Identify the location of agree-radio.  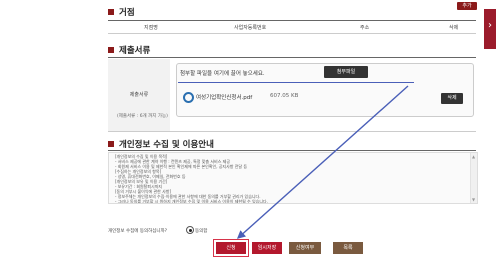
(190, 230).